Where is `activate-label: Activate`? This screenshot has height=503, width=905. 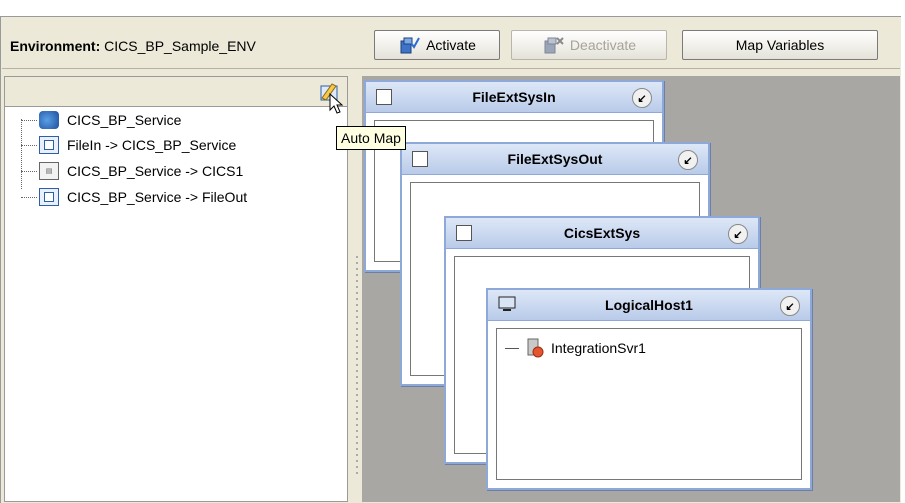
activate-label: Activate is located at coordinates (451, 45).